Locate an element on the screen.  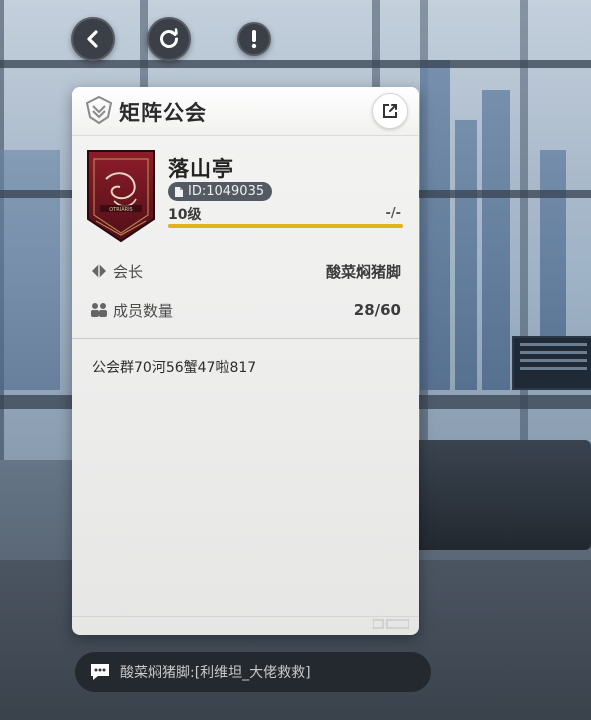
background-beam is located at coordinates (295, 64).